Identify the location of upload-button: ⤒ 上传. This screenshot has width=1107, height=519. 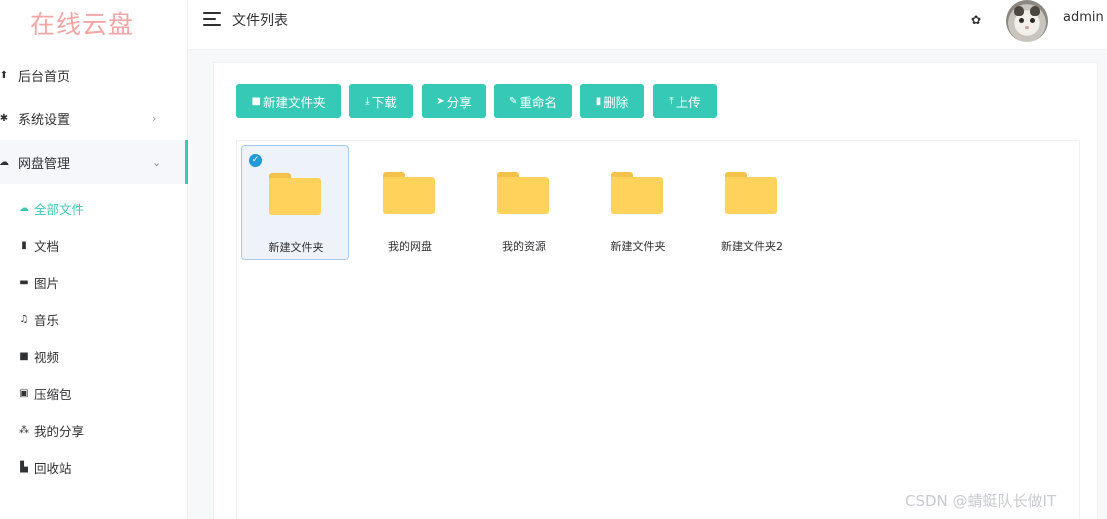
(685, 101).